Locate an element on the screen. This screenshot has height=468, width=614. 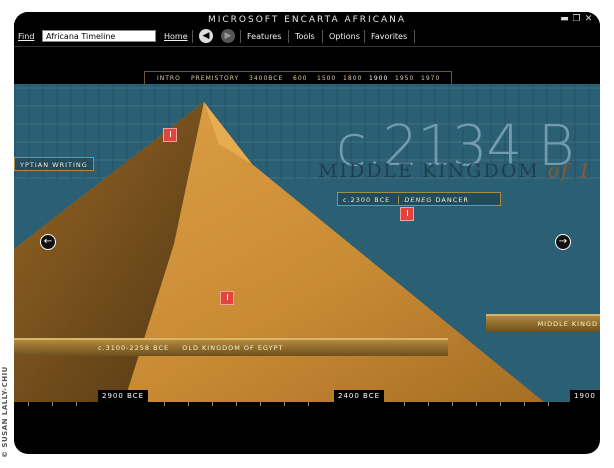
minimize-icon: ▬ is located at coordinates (565, 19).